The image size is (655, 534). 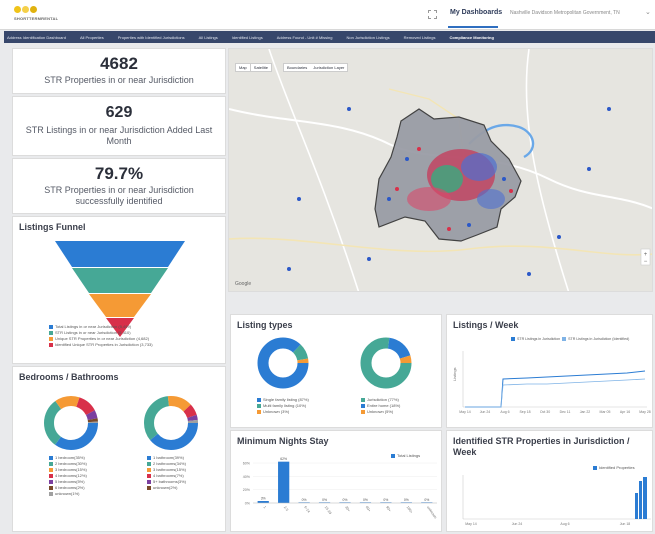 What do you see at coordinates (71, 475) in the screenshot?
I see `bedrooms-legend-label: 4 bedrooms(12%)` at bounding box center [71, 475].